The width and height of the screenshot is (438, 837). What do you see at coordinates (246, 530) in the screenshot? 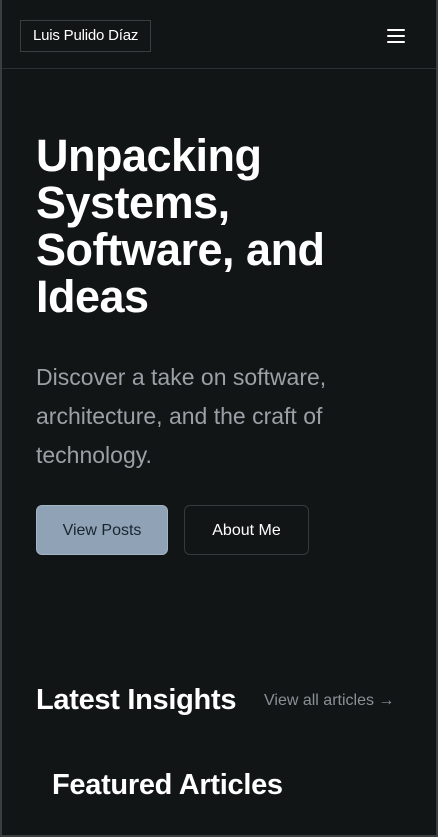
I see `about-me-button: About Me` at bounding box center [246, 530].